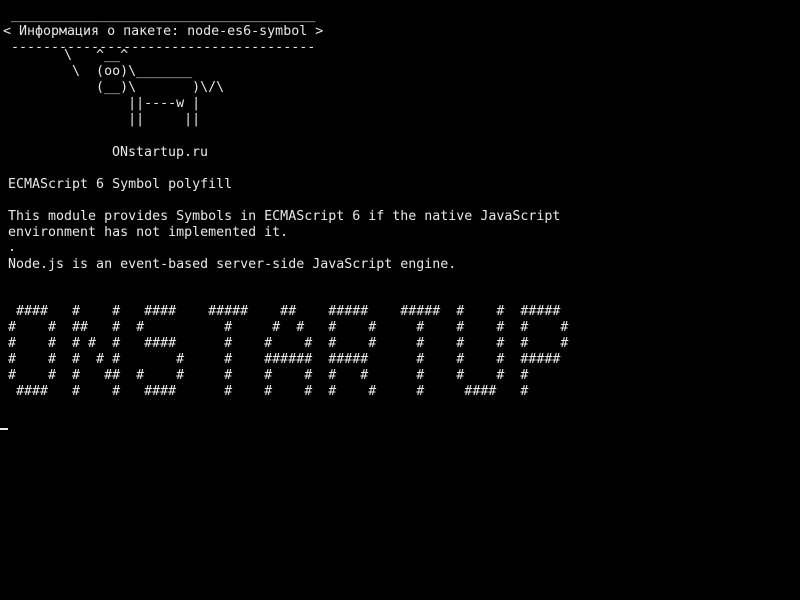 The width and height of the screenshot is (800, 600). I want to click on banner-line: #### # # #### # # # # # # #### #, so click(268, 391).